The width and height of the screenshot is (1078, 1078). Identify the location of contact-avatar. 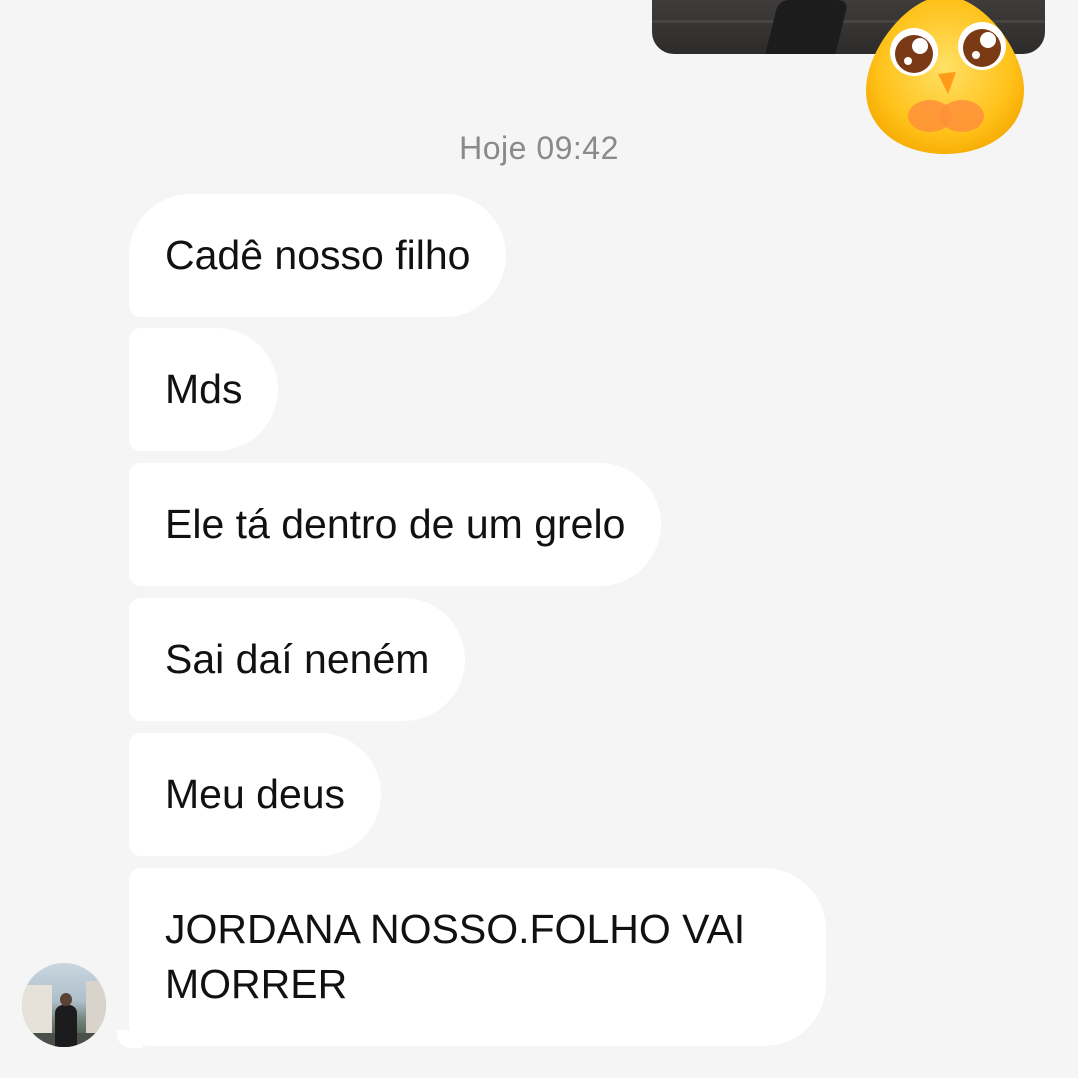
(64, 1005).